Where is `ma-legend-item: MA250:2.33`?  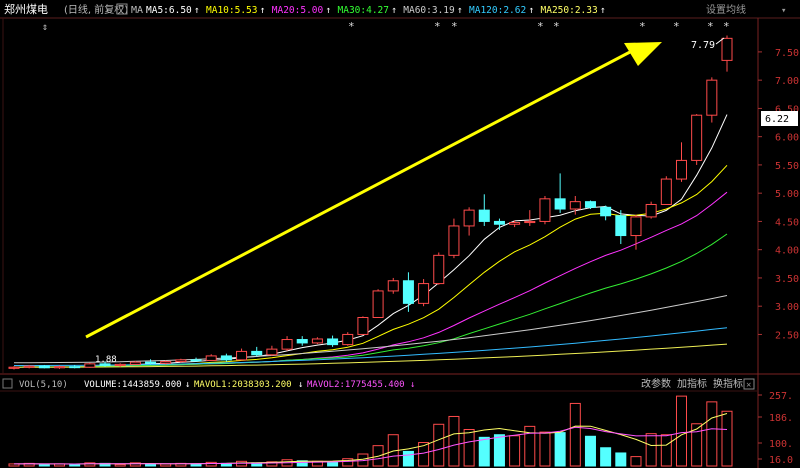 ma-legend-item: MA250:2.33 is located at coordinates (569, 10).